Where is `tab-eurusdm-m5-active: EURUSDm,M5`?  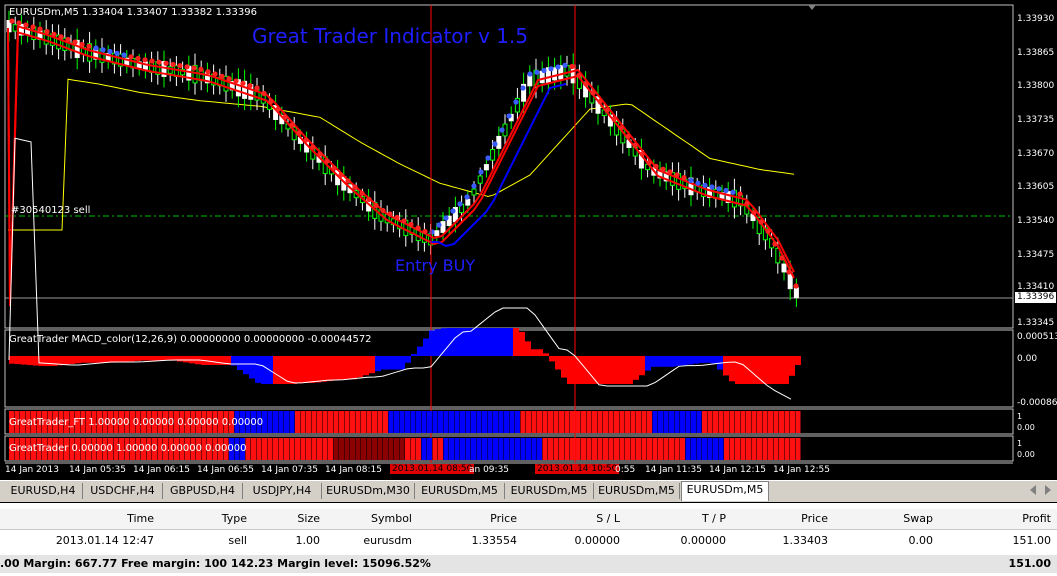 tab-eurusdm-m5-active: EURUSDm,M5 is located at coordinates (725, 491).